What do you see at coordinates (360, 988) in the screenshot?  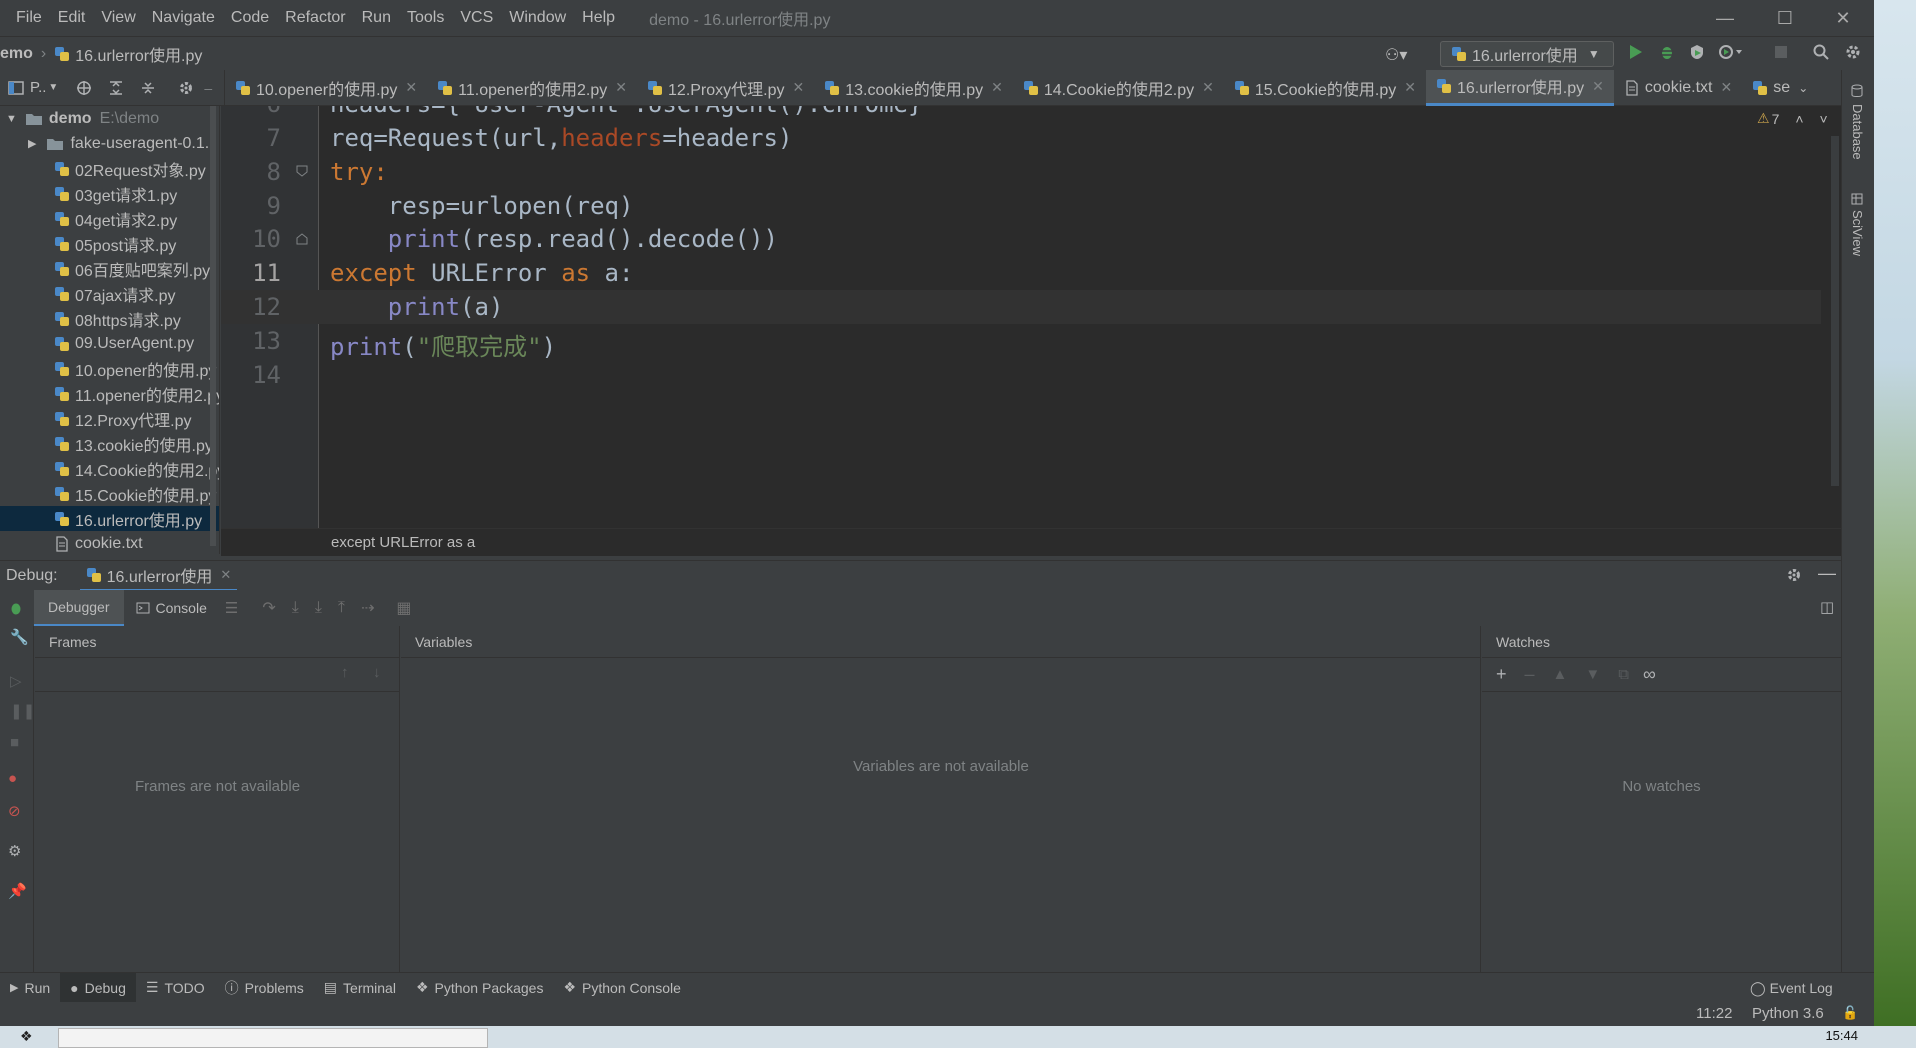 I see `terminal-tool-button: ▤ Terminal` at bounding box center [360, 988].